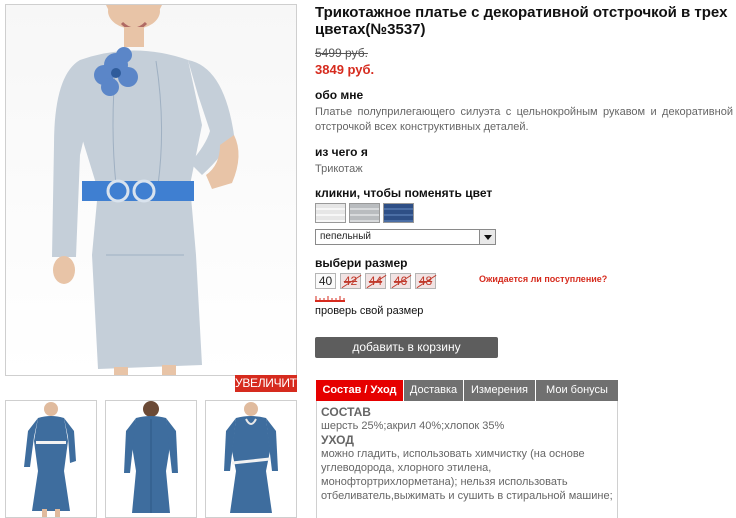 This screenshot has width=736, height=518. What do you see at coordinates (346, 412) in the screenshot?
I see `composition-heading: СОСТАВ` at bounding box center [346, 412].